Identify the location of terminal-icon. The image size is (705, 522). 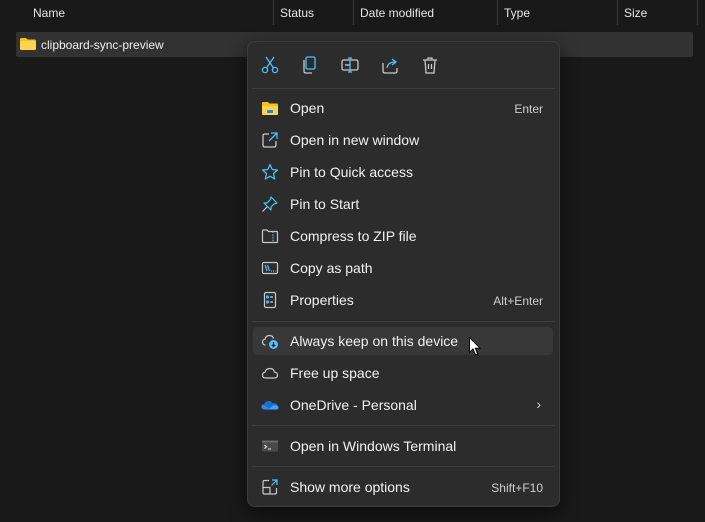
(270, 446).